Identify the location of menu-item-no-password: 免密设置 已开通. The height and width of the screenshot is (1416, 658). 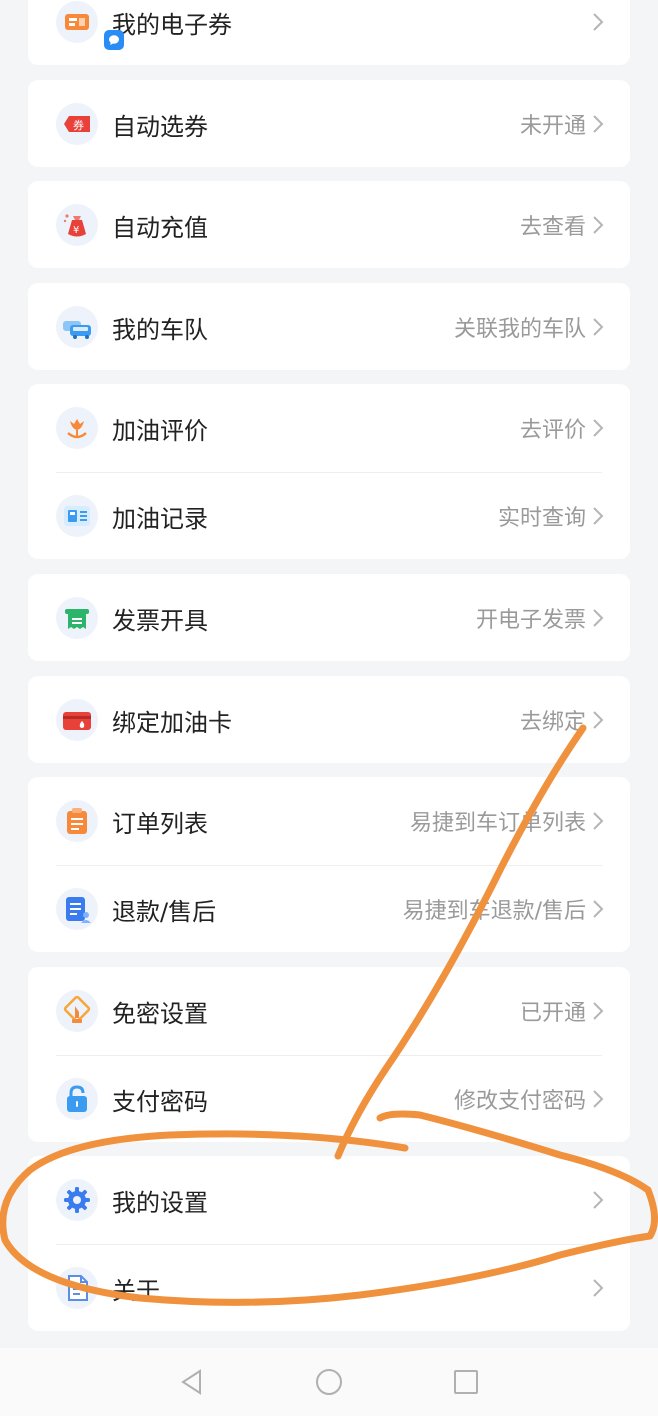
(329, 1011).